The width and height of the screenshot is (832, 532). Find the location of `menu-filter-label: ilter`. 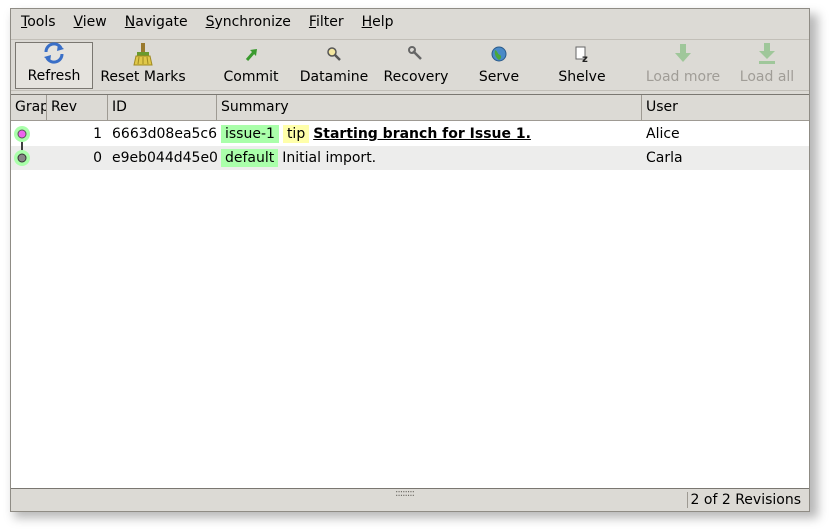

menu-filter-label: ilter is located at coordinates (329, 22).